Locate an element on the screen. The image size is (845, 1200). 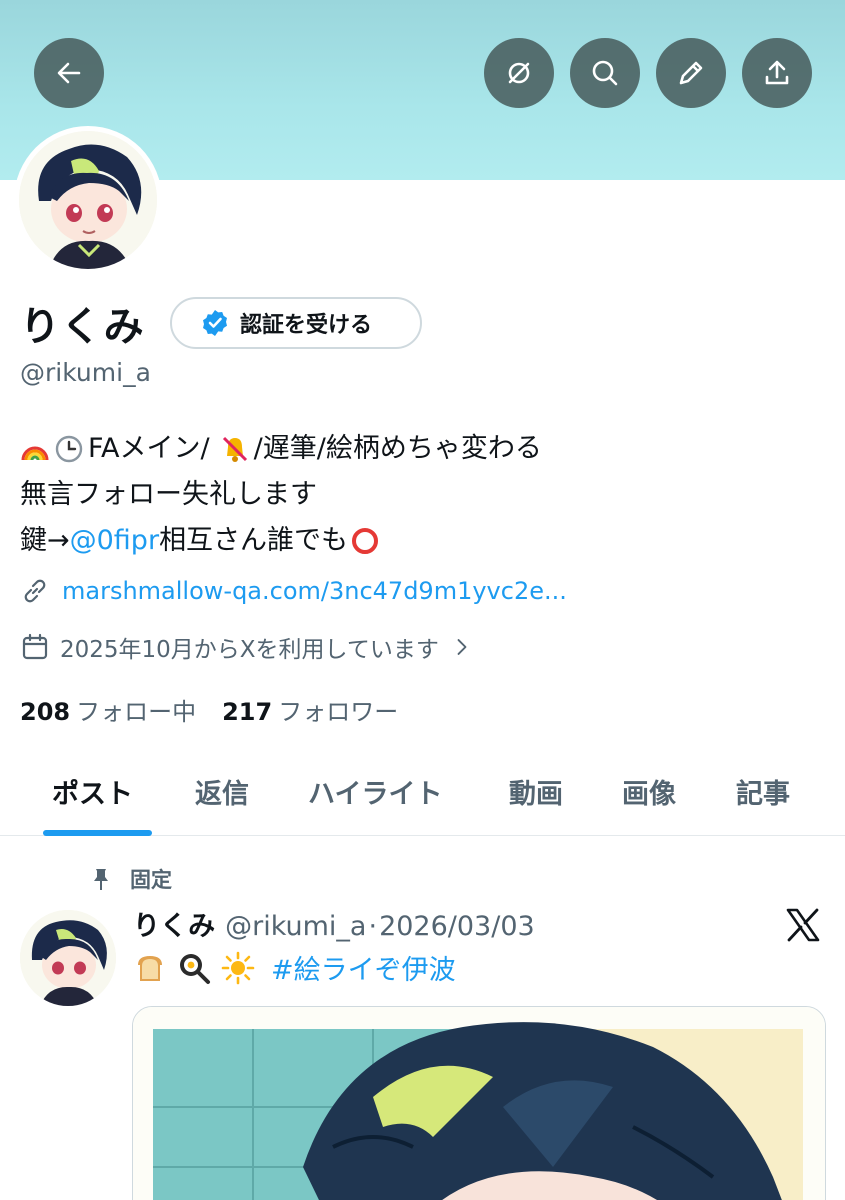
post-author-avatar is located at coordinates (68, 958).